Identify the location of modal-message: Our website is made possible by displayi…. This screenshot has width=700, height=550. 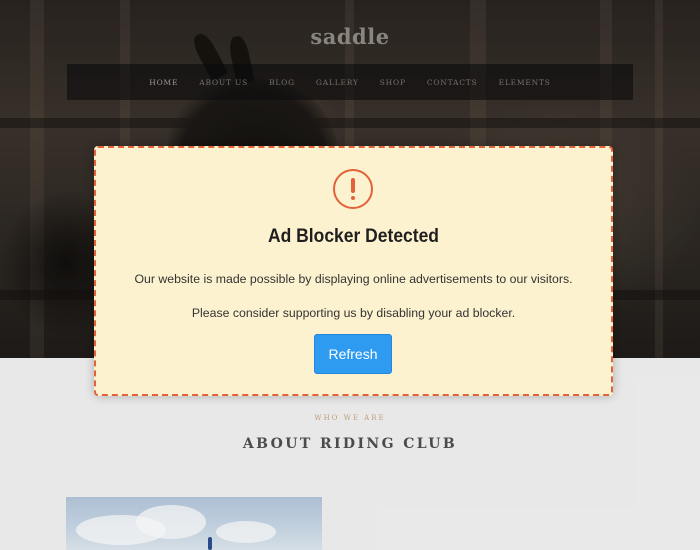
(353, 296).